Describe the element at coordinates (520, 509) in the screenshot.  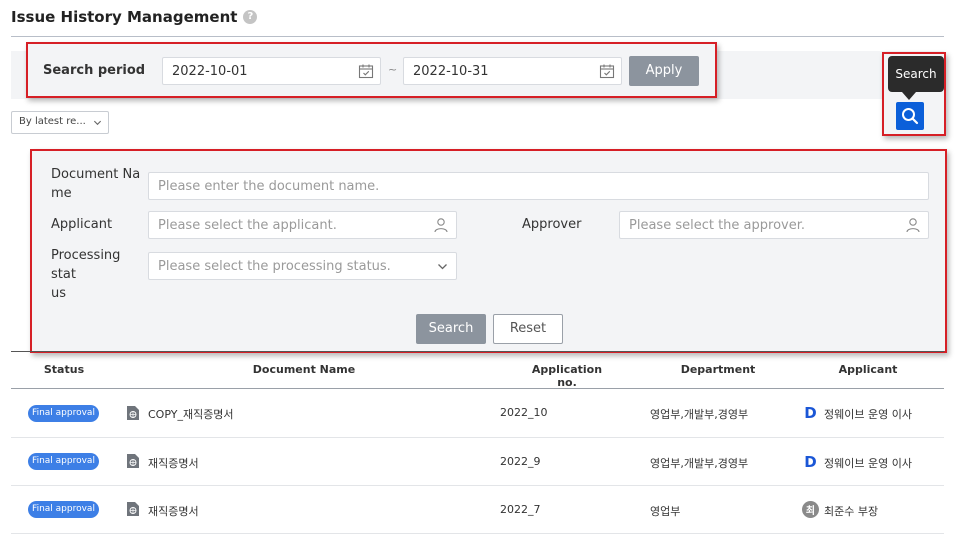
I see `application-no-cell: 2022_7` at that location.